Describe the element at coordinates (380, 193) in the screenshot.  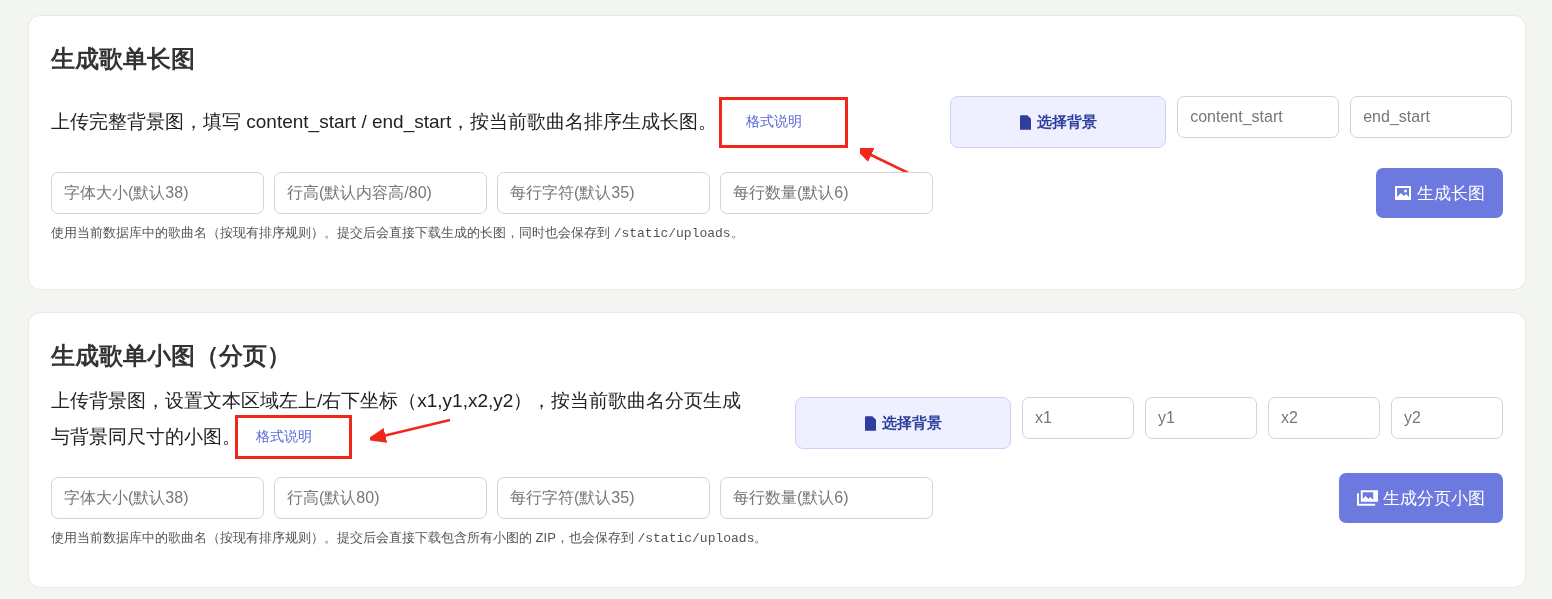
I see `option-field: 行高(默认内容高/80)` at that location.